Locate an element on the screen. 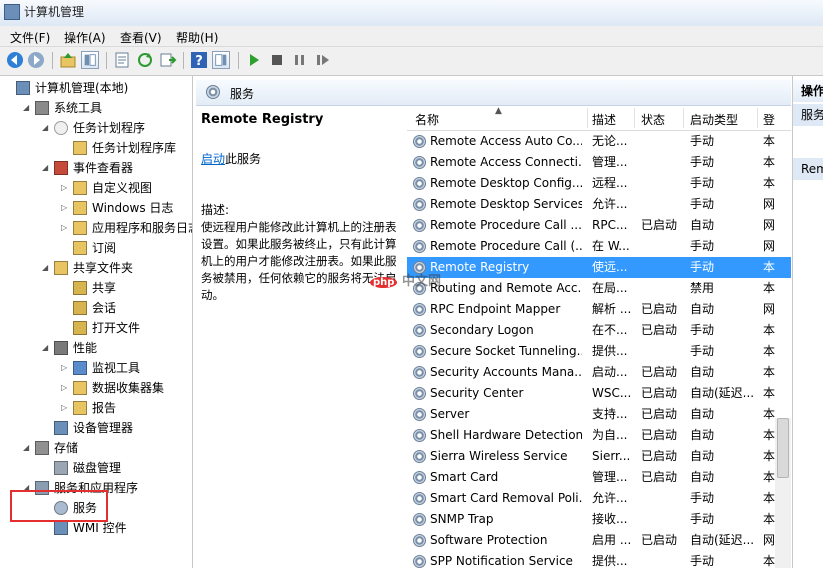 The width and height of the screenshot is (823, 568). forward-icon is located at coordinates (36, 60).